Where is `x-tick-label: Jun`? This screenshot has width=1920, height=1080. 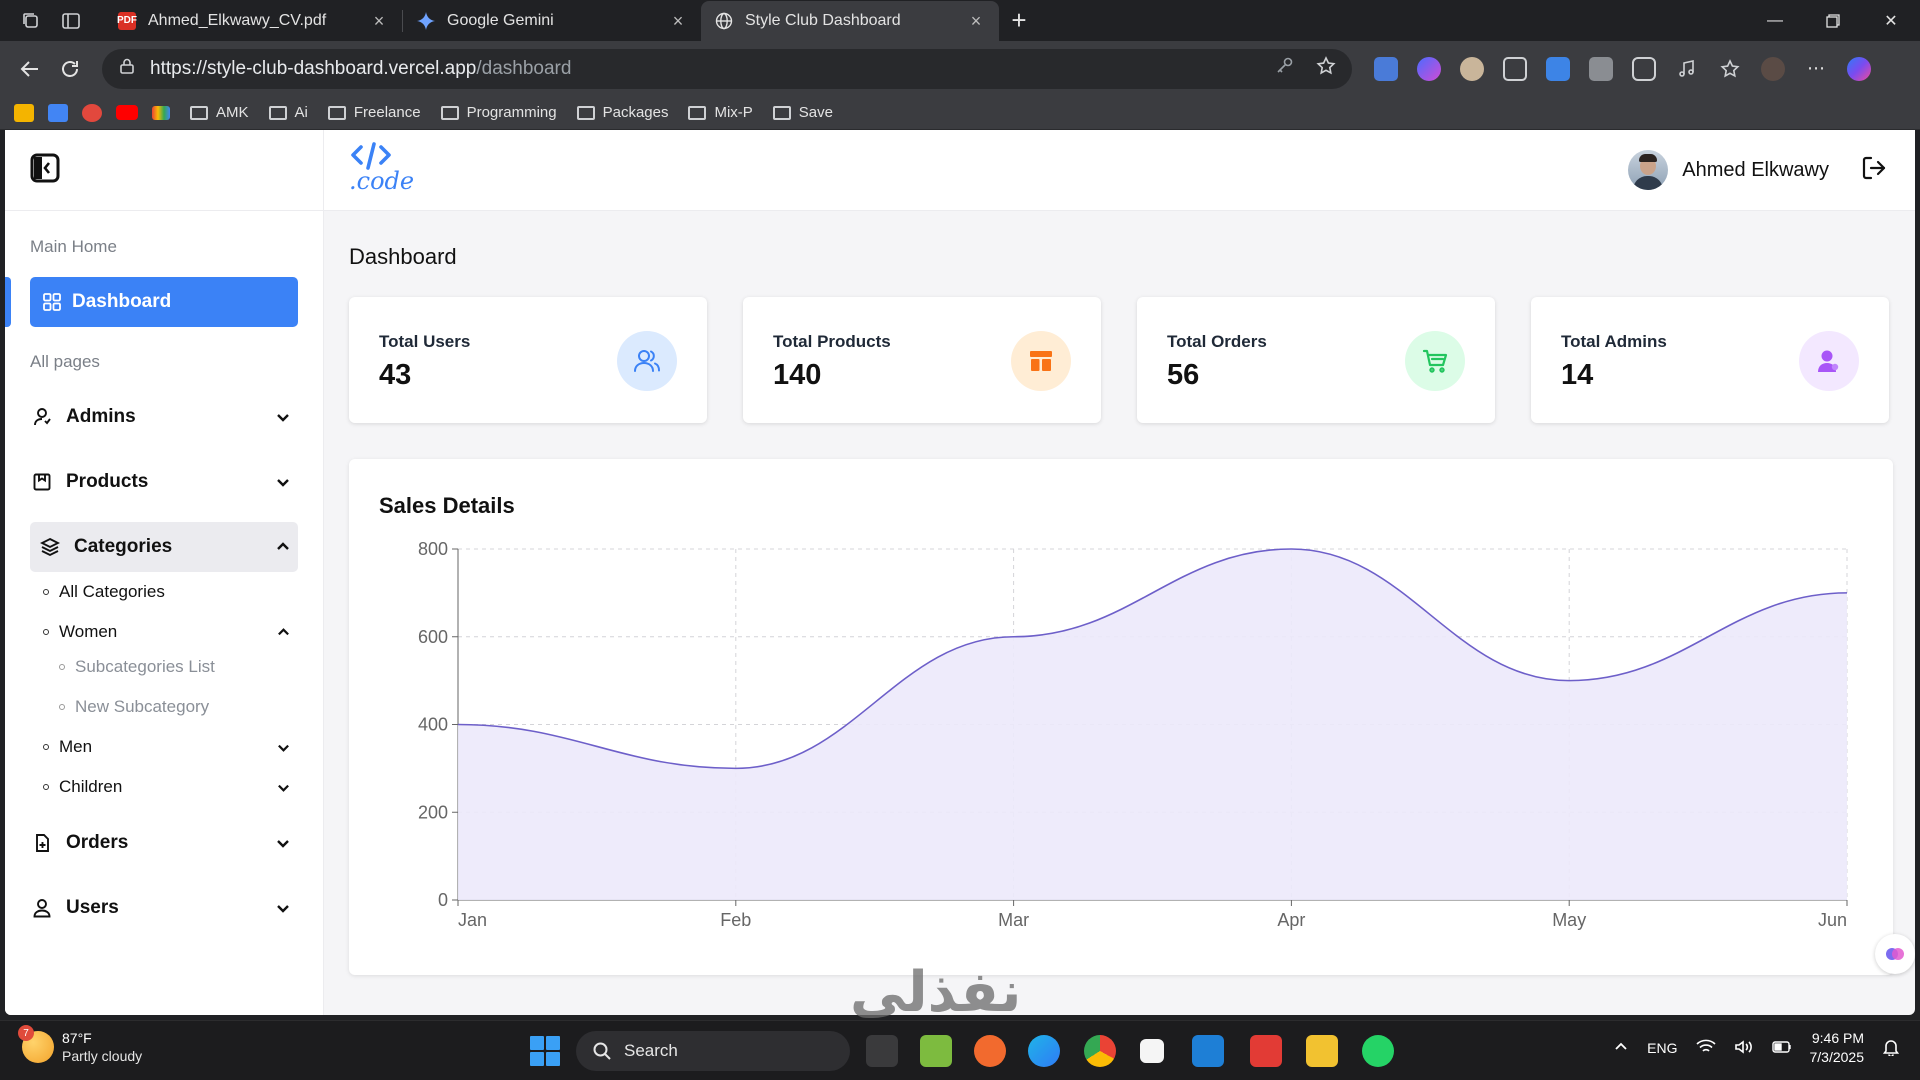
x-tick-label: Jun is located at coordinates (1832, 920).